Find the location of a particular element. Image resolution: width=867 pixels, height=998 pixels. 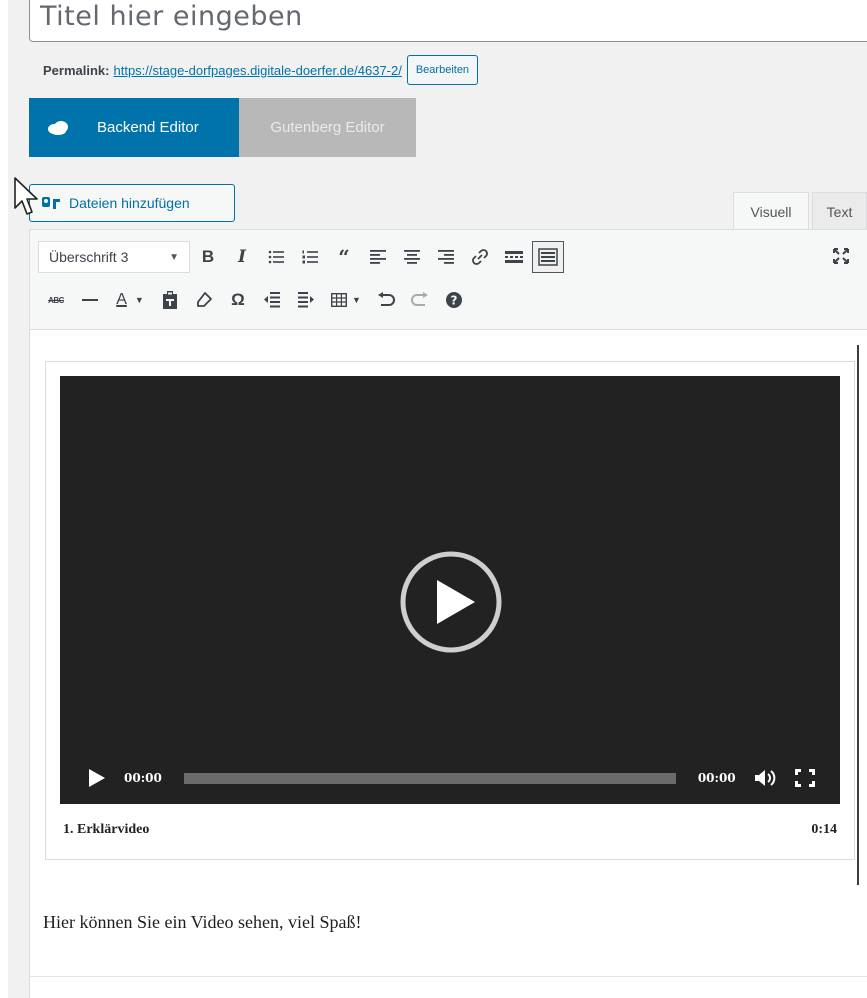

toolbar-row-1: Überschrift 3 ▼ B I “ is located at coordinates (301, 257).